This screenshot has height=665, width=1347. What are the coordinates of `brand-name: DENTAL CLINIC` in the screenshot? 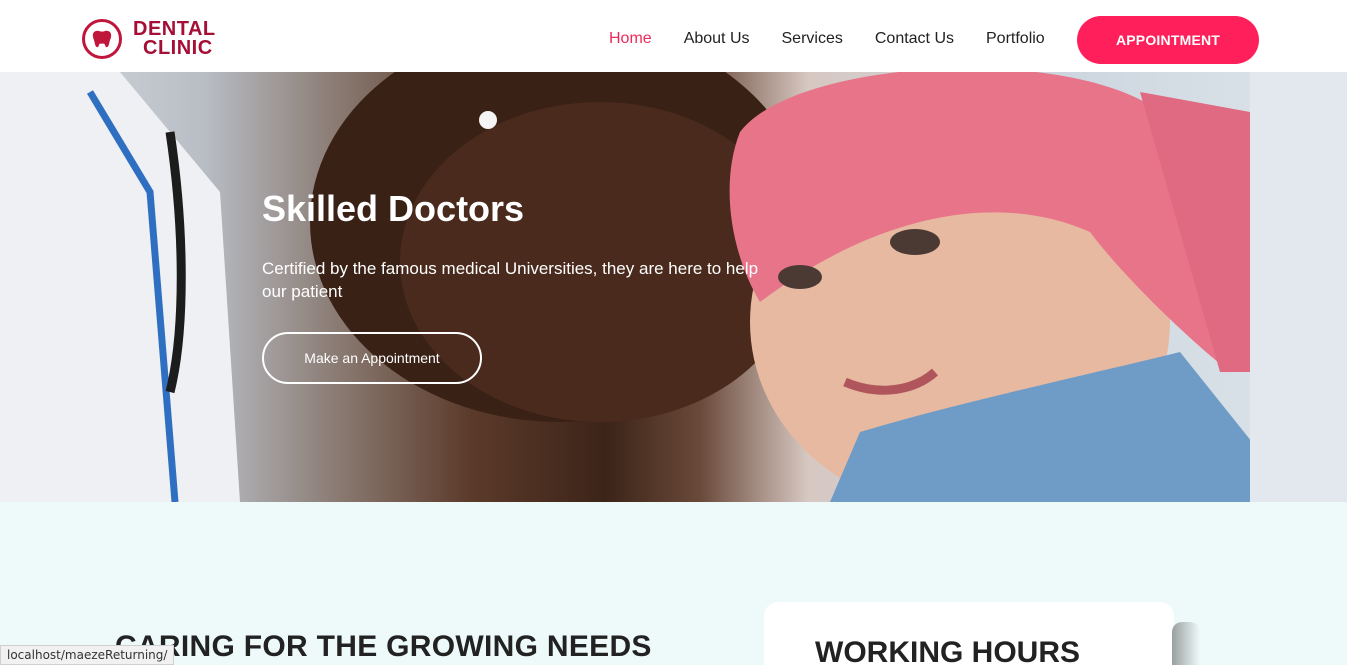 It's located at (174, 39).